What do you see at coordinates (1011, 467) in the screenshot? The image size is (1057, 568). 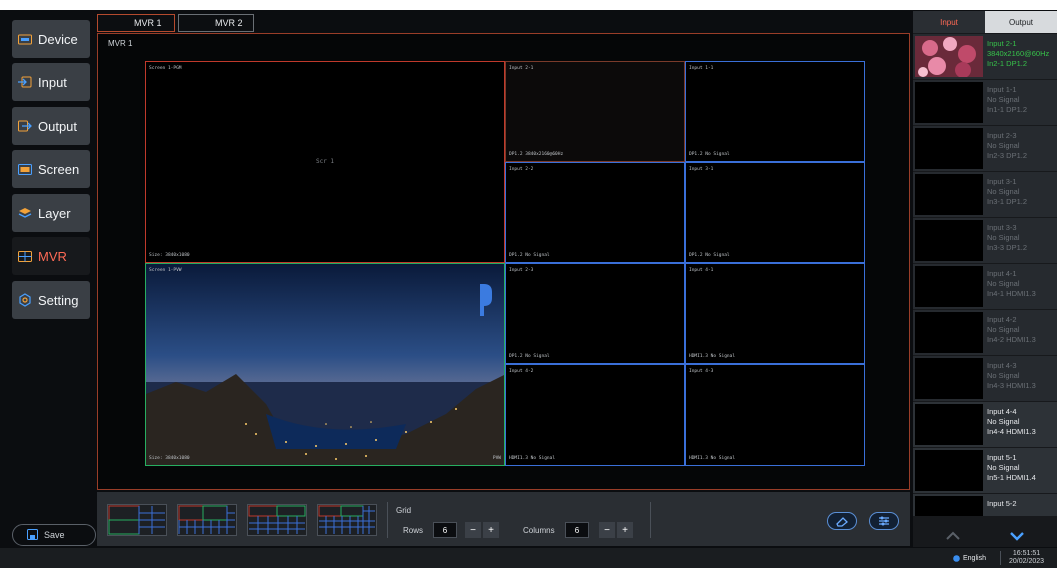 I see `source-info: Input 5-1 No Signal In5-1 HDMI1.4` at bounding box center [1011, 467].